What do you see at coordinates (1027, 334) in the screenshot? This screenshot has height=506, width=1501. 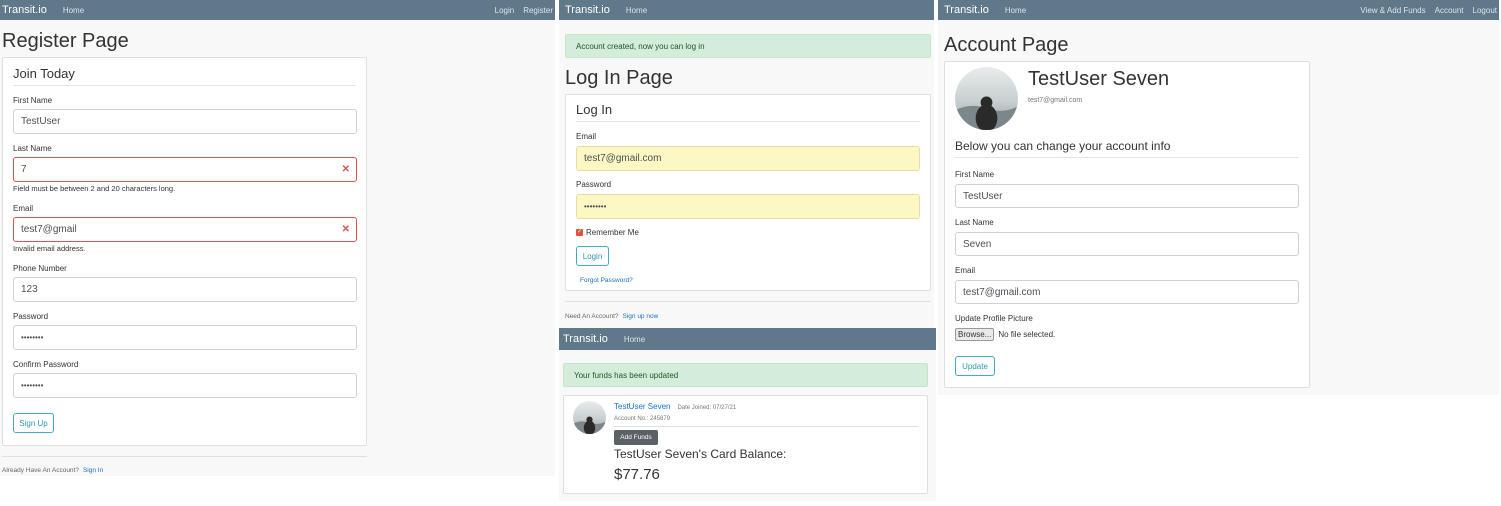 I see `no-file-label: No file selected.` at bounding box center [1027, 334].